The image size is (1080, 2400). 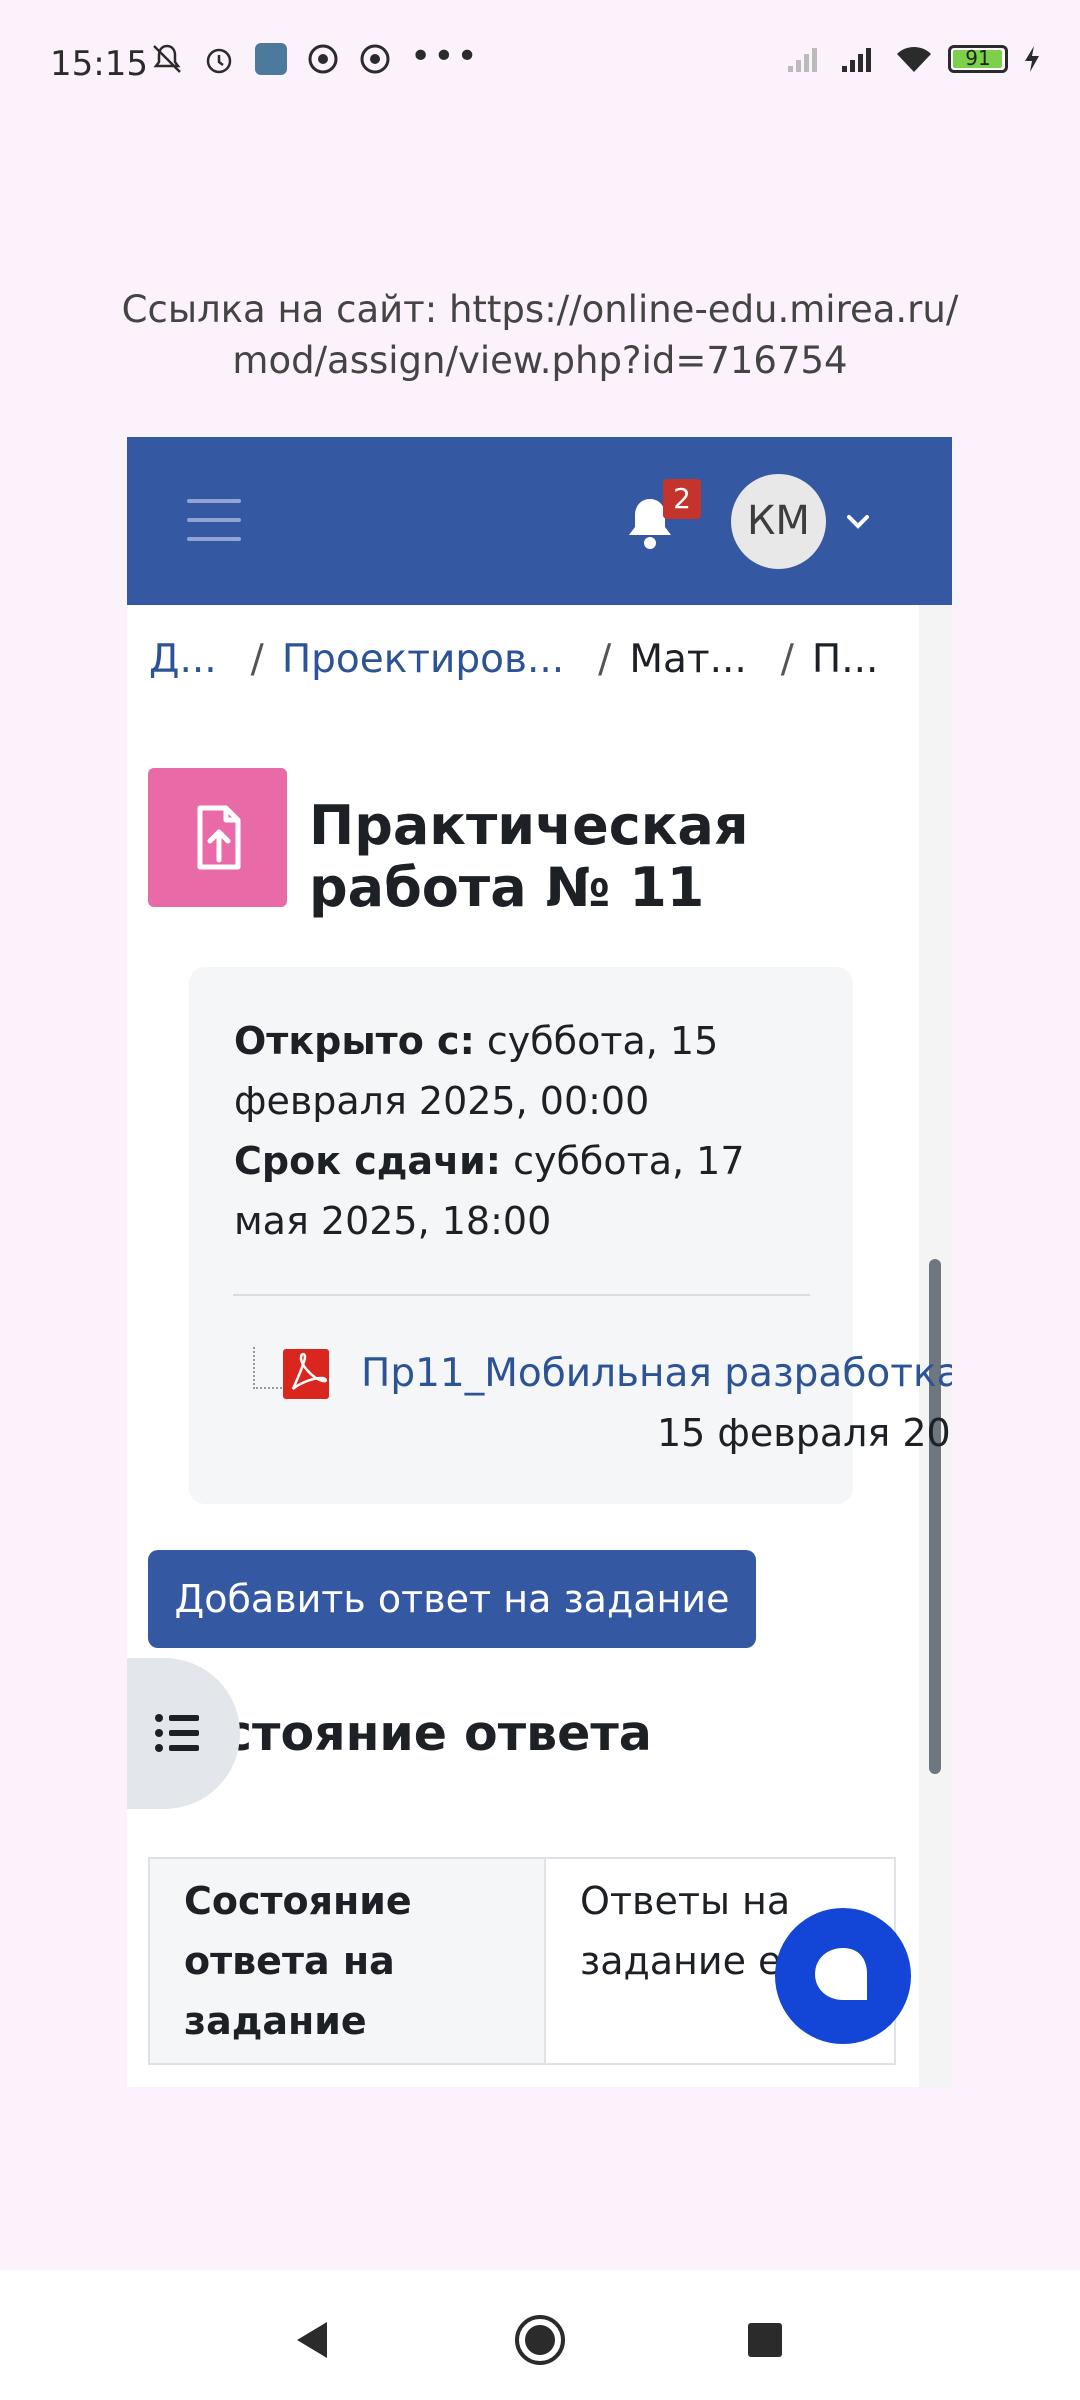 What do you see at coordinates (167, 59) in the screenshot?
I see `mute-bell-icon` at bounding box center [167, 59].